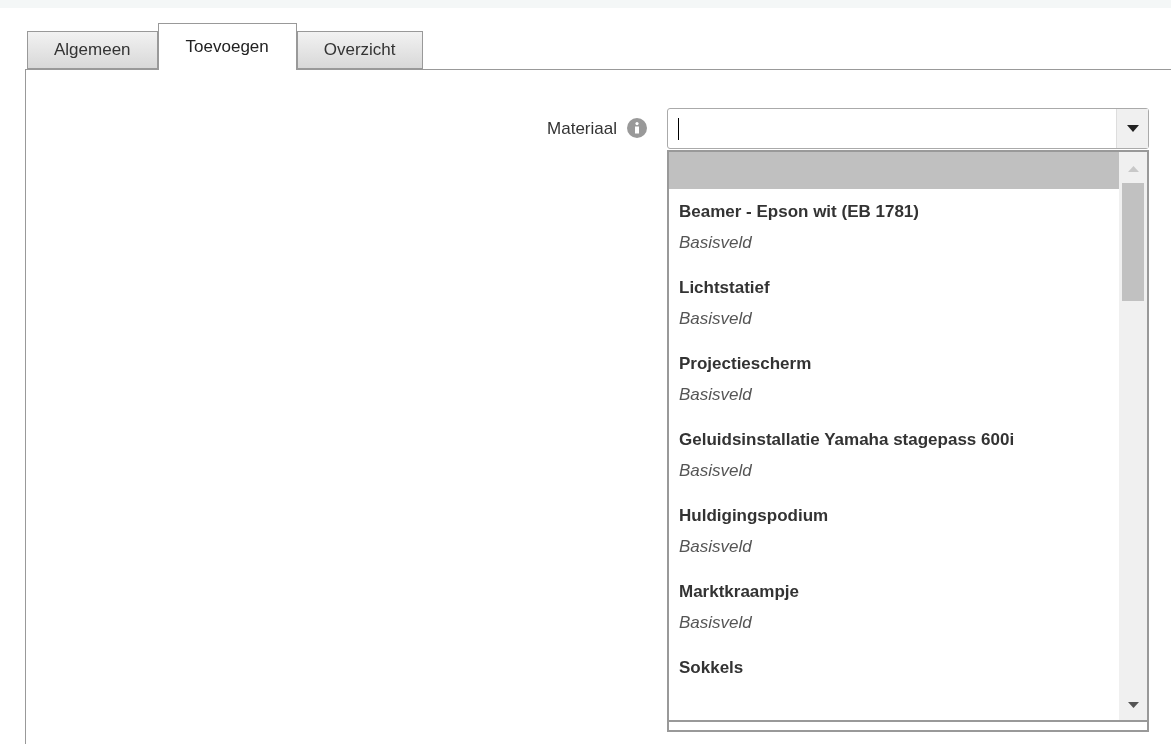 Image resolution: width=1171 pixels, height=744 pixels. What do you see at coordinates (712, 668) in the screenshot?
I see `option-title: Sokkels` at bounding box center [712, 668].